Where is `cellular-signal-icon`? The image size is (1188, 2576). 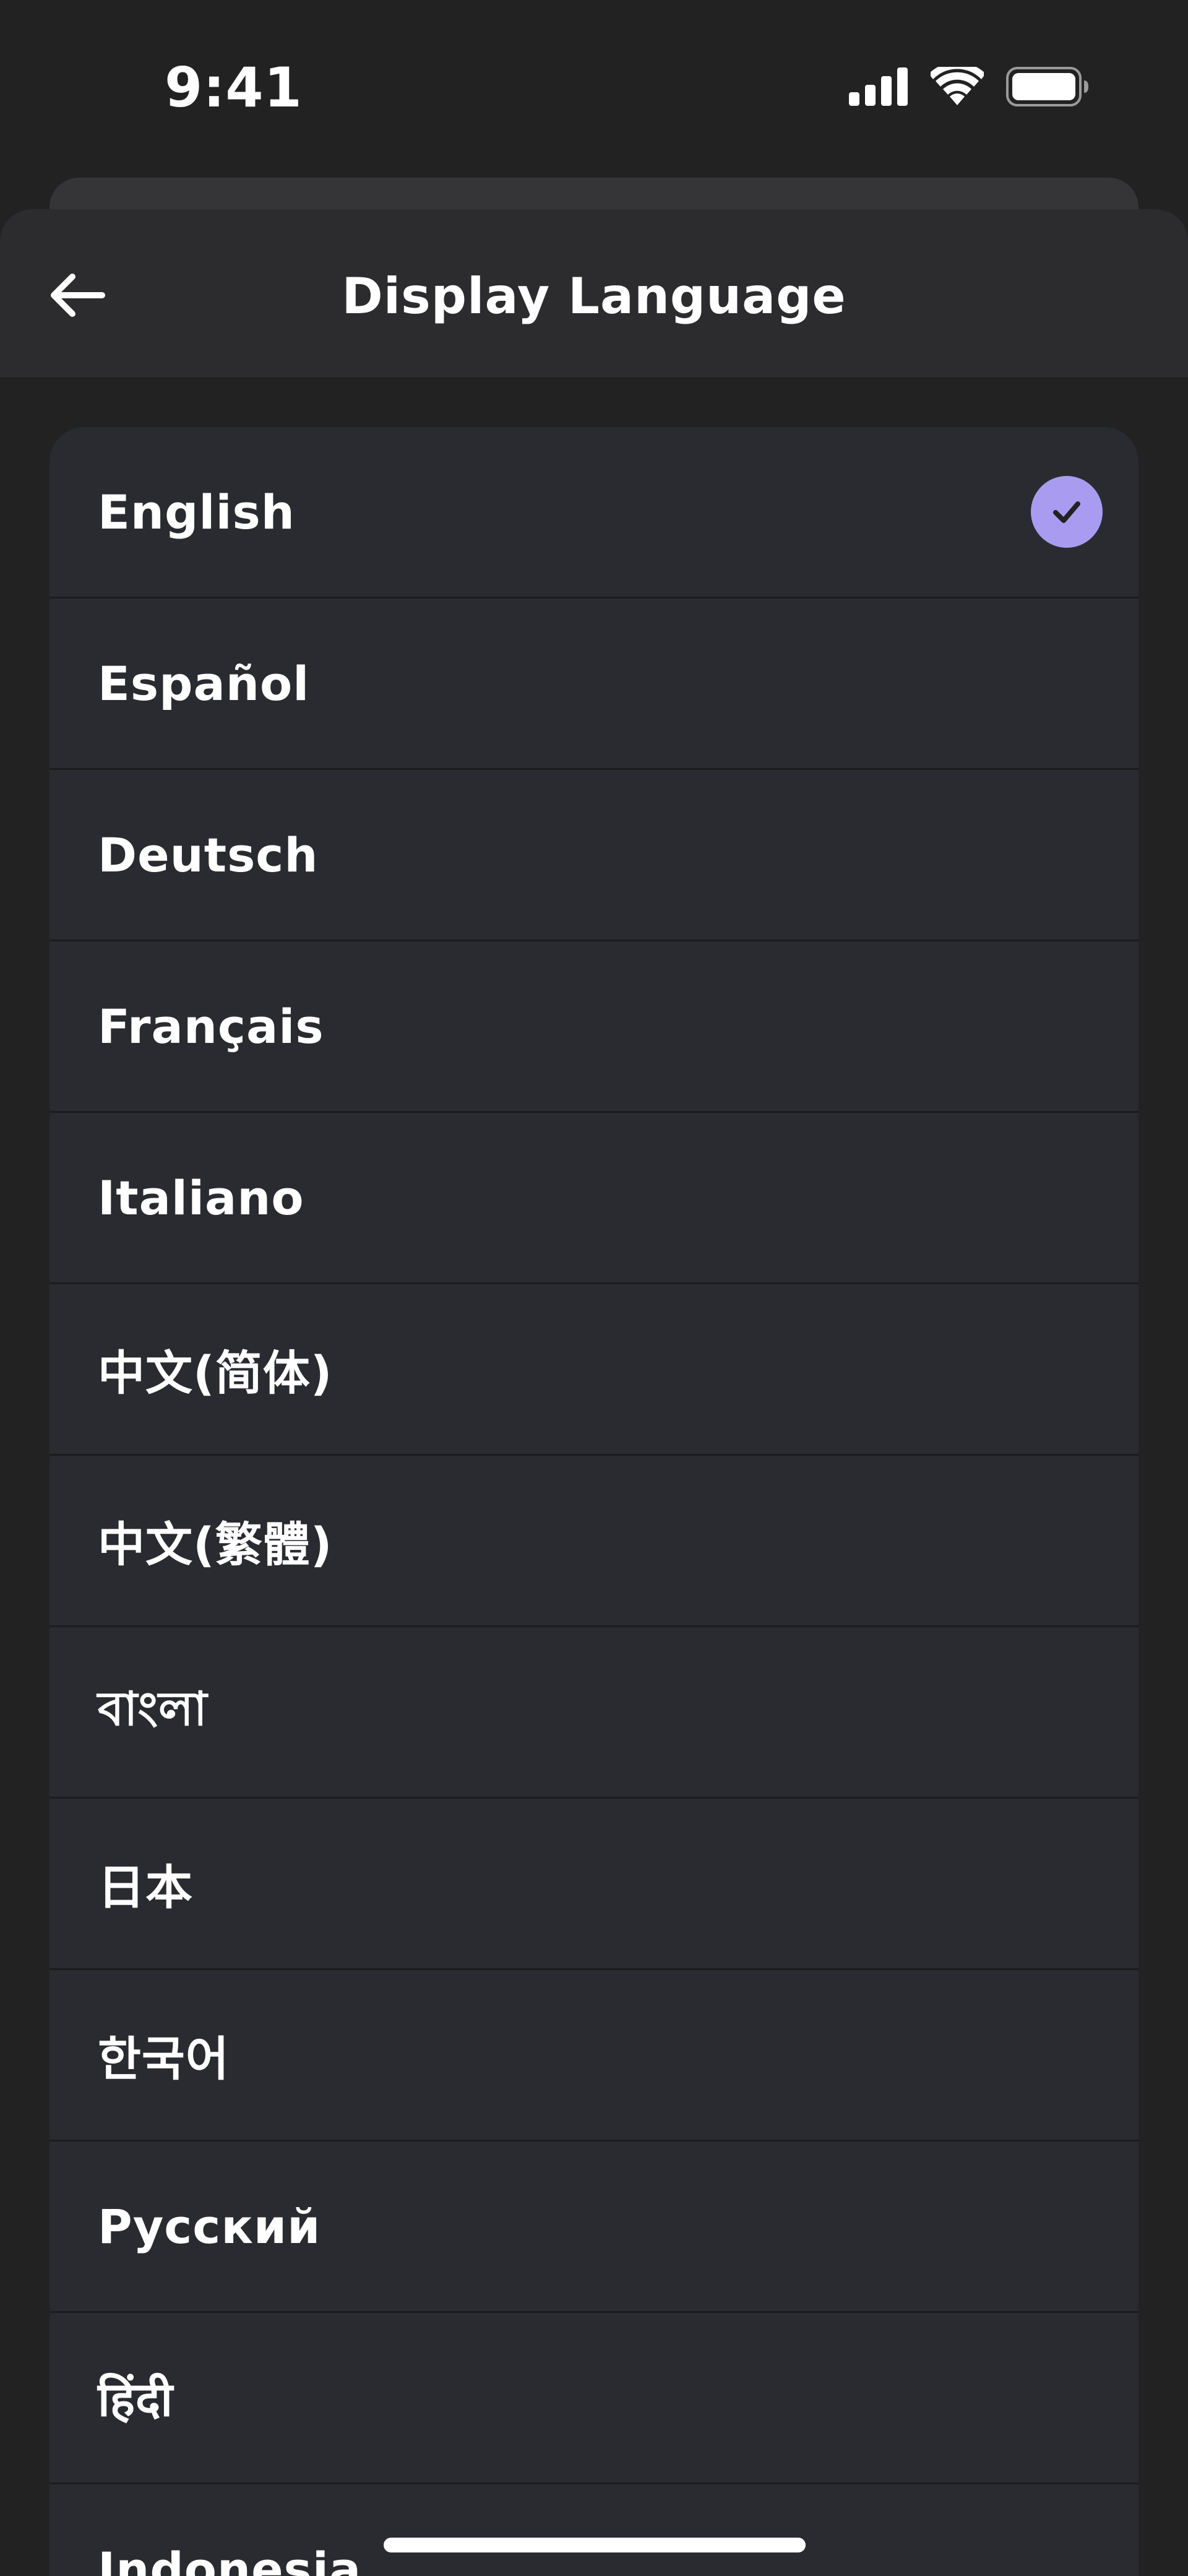 cellular-signal-icon is located at coordinates (878, 87).